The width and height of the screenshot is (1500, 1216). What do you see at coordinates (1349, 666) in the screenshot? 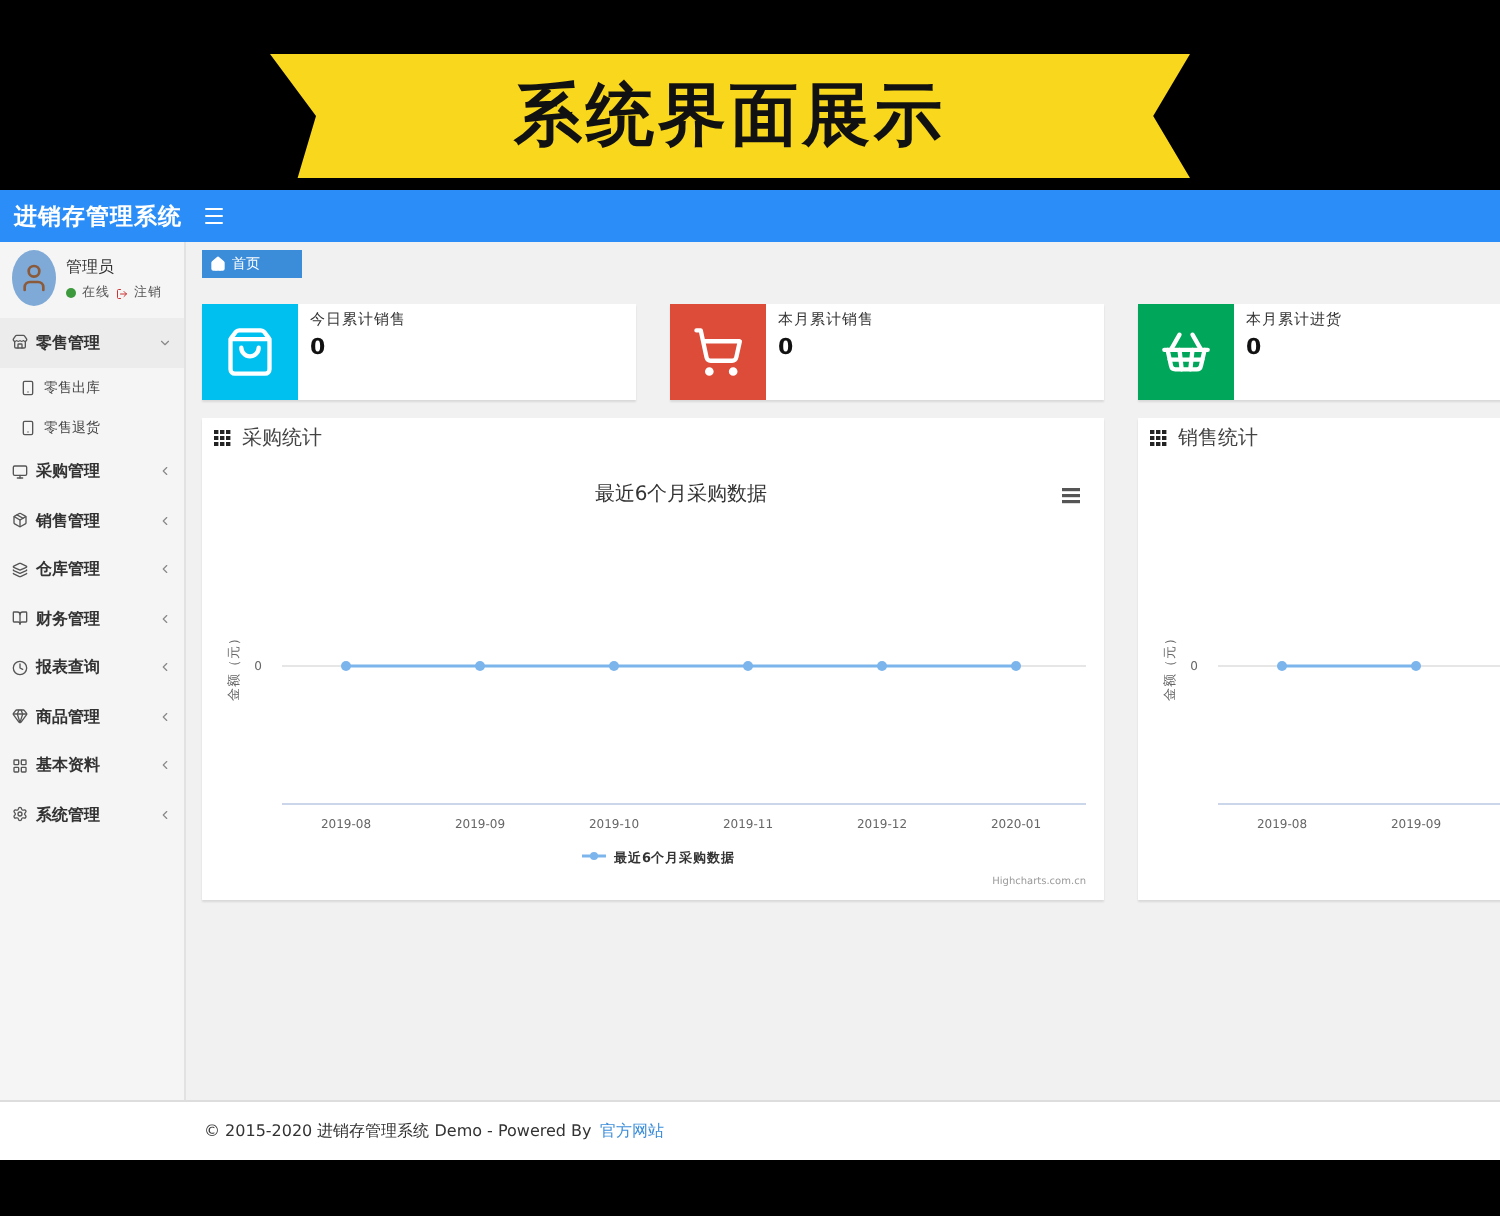
I see `series-line` at bounding box center [1349, 666].